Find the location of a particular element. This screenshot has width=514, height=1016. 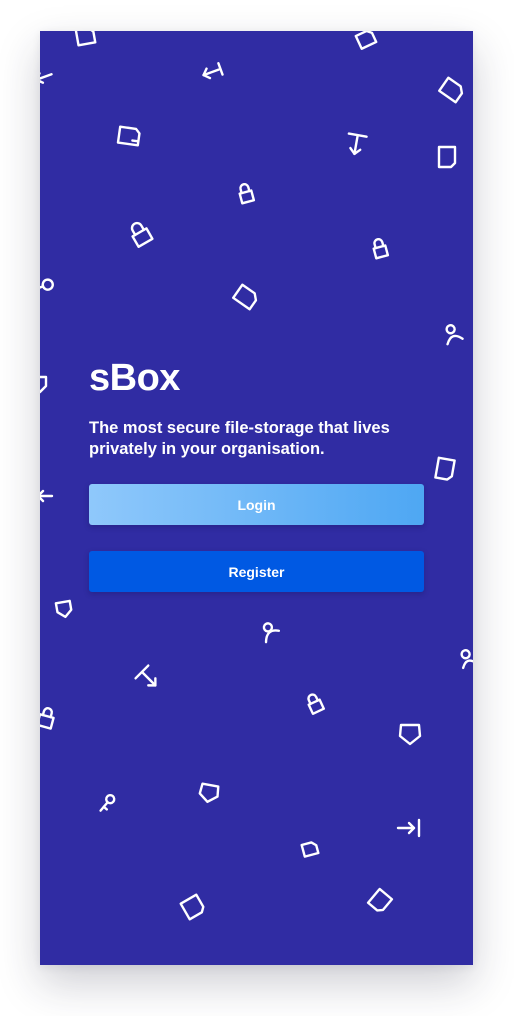

app-title: sBox is located at coordinates (134, 378).